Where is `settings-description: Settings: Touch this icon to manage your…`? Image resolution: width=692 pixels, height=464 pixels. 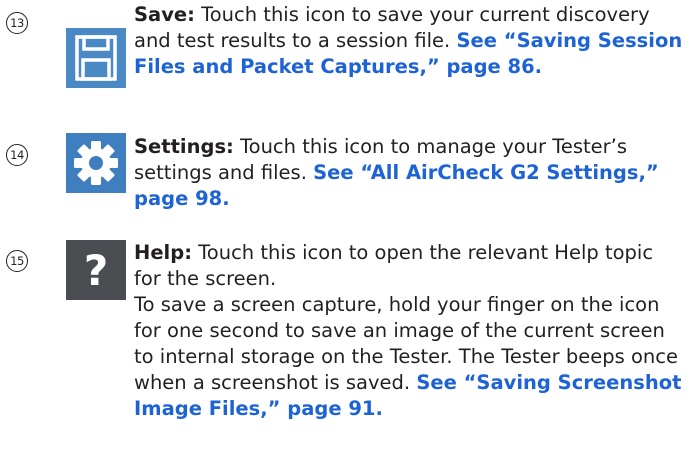
settings-description: Settings: Touch this icon to manage your… is located at coordinates (410, 173).